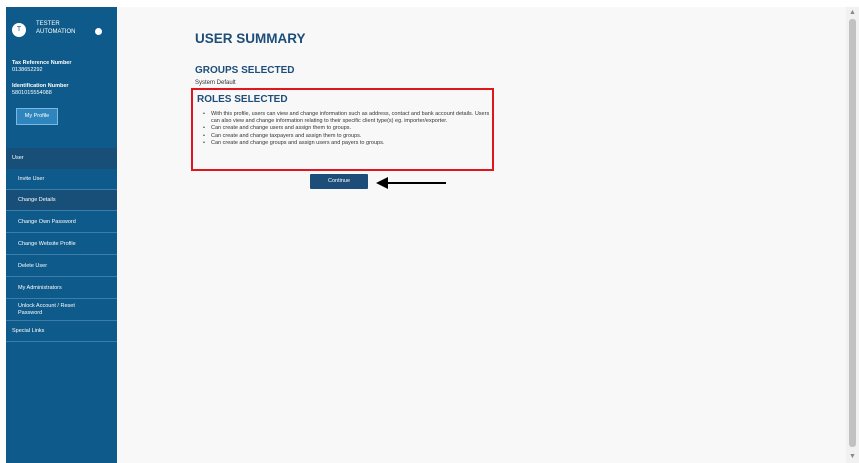 The width and height of the screenshot is (859, 463). I want to click on sidebar-item-unlock-account: Unlock Account / Reset Password, so click(61, 310).